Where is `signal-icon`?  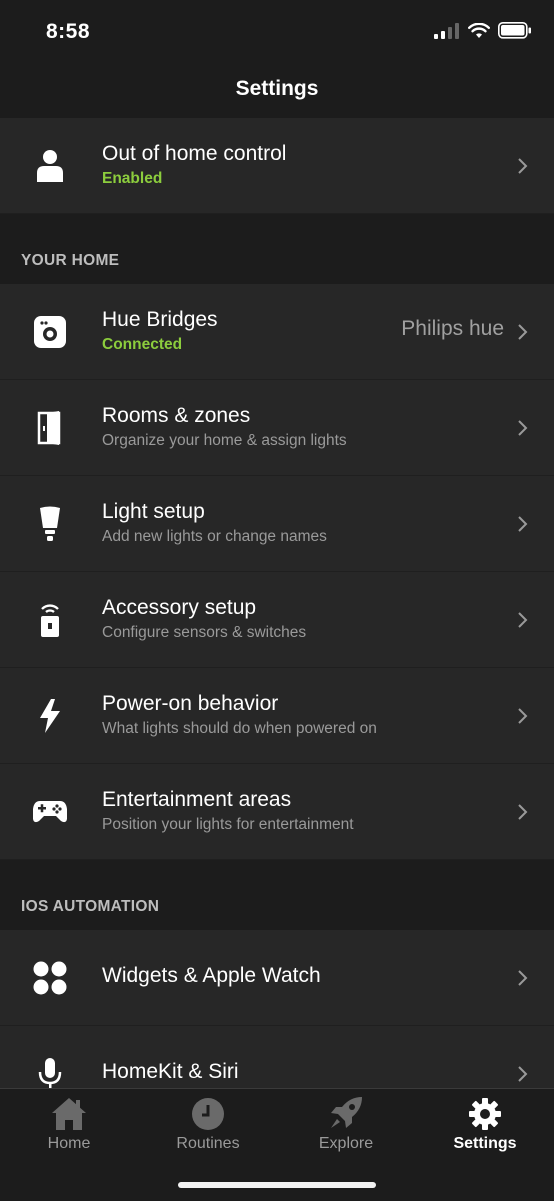
signal-icon is located at coordinates (446, 30).